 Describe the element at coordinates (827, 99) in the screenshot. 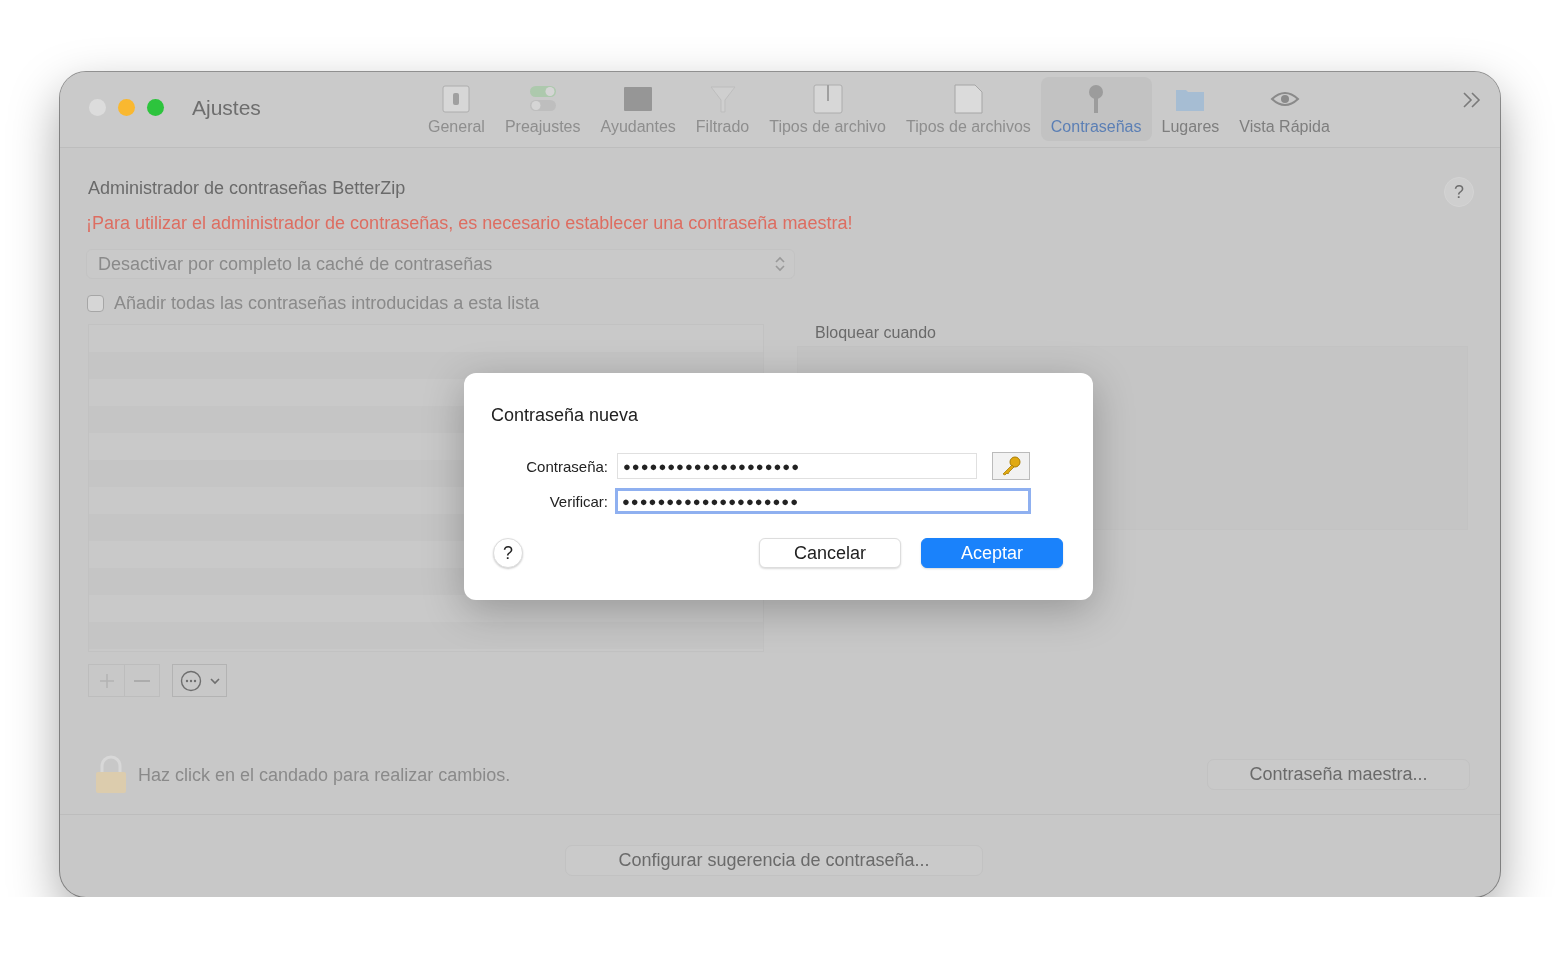

I see `zipper-file-icon` at that location.